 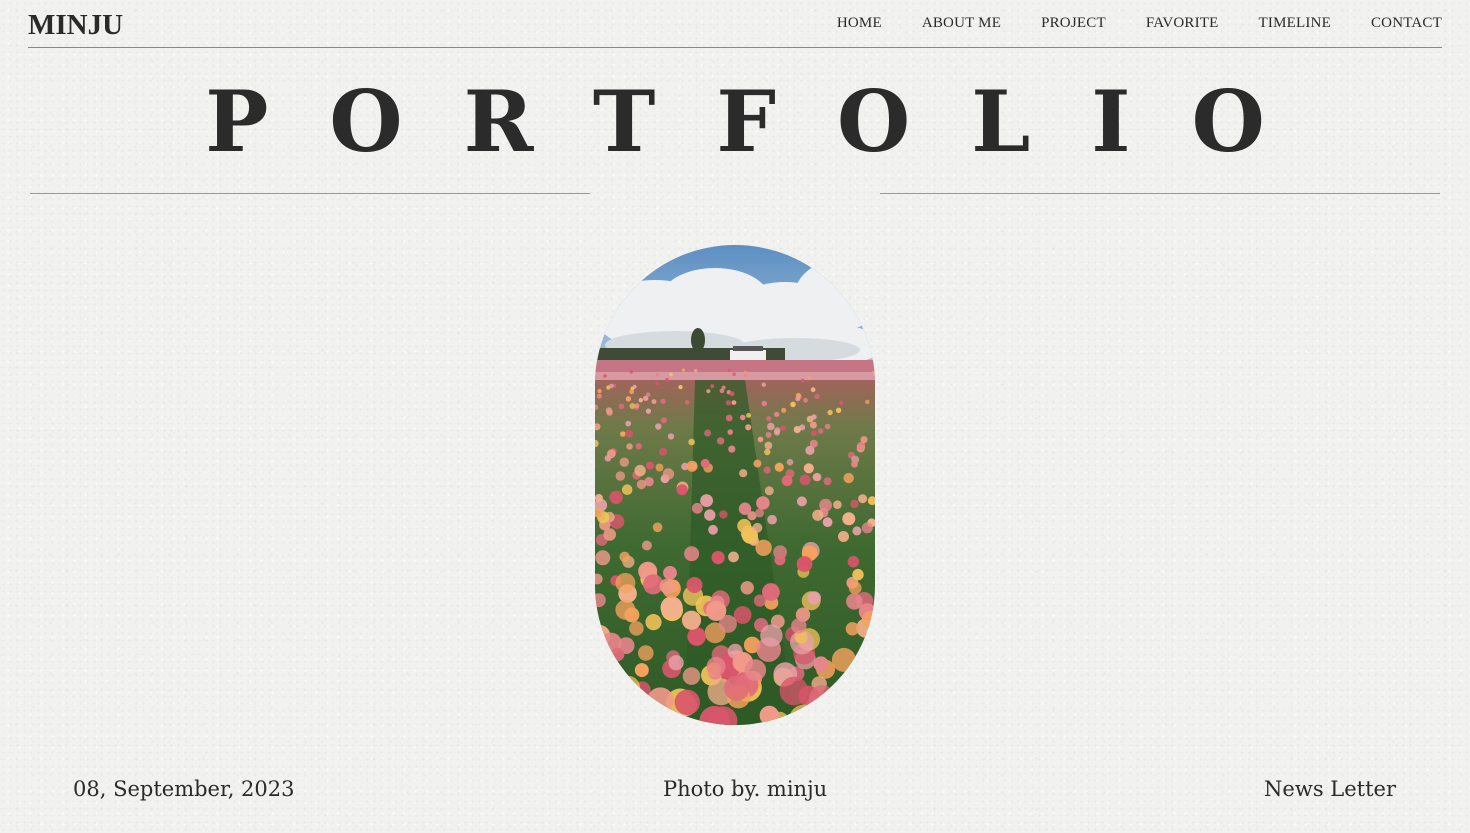 What do you see at coordinates (1330, 789) in the screenshot?
I see `newsletter-link: News Letter` at bounding box center [1330, 789].